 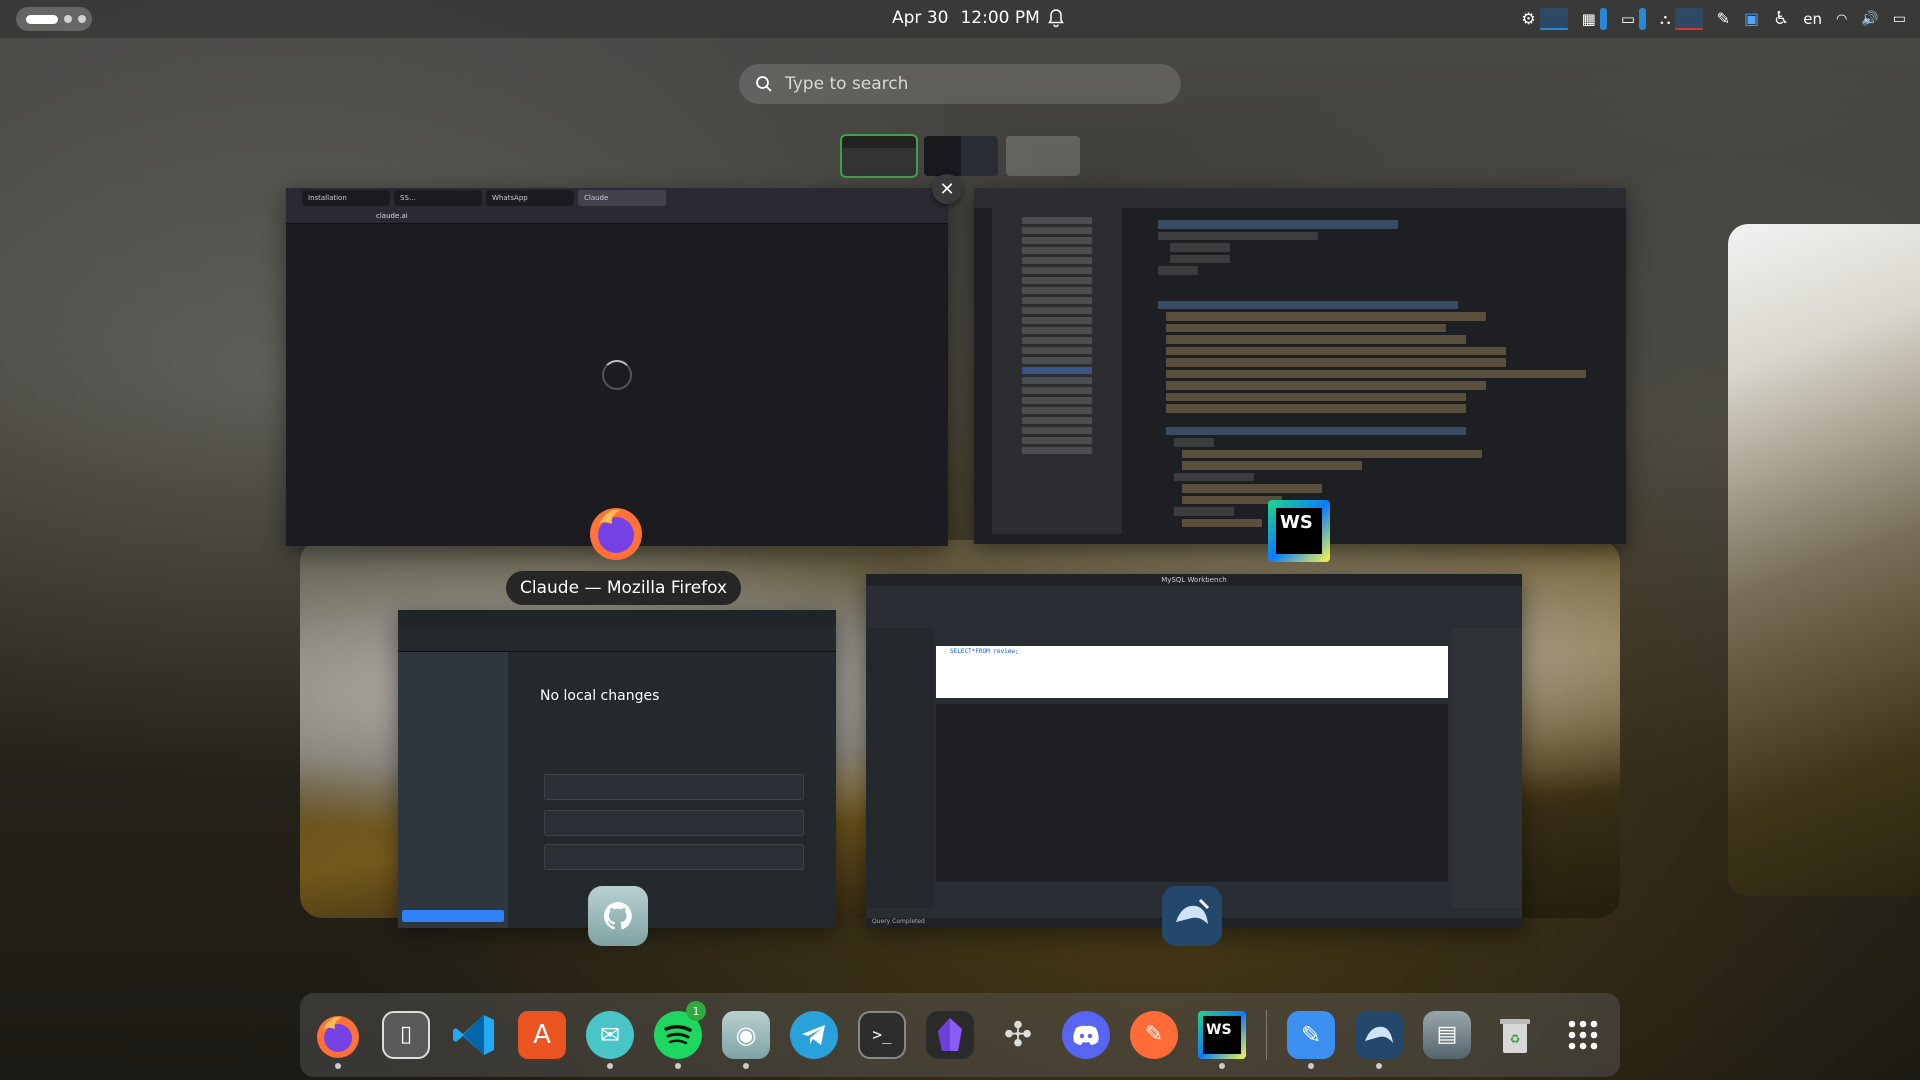 I want to click on query-editor: SELECT*FROM review;, so click(x=1192, y=672).